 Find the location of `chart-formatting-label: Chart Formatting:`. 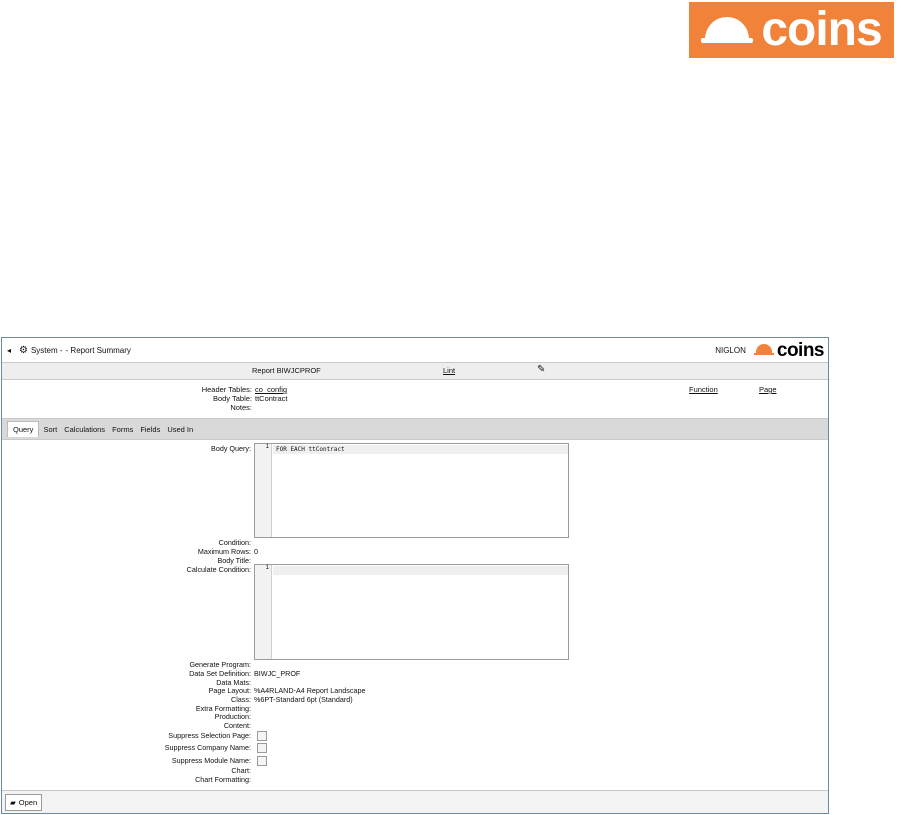

chart-formatting-label: Chart Formatting: is located at coordinates (223, 779).